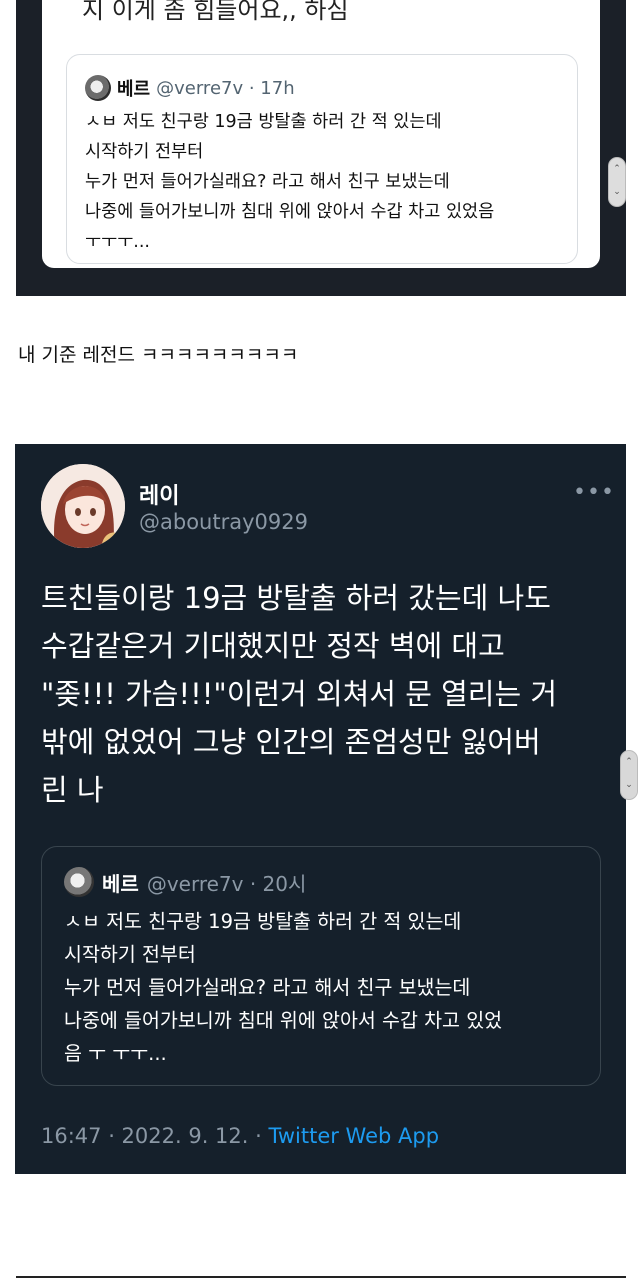 This screenshot has height=1280, width=640. What do you see at coordinates (283, 1020) in the screenshot?
I see `quoted-tweet-line: 나중에 들어가보니까 침대 위에 앉아서 수갑 차고 있었` at bounding box center [283, 1020].